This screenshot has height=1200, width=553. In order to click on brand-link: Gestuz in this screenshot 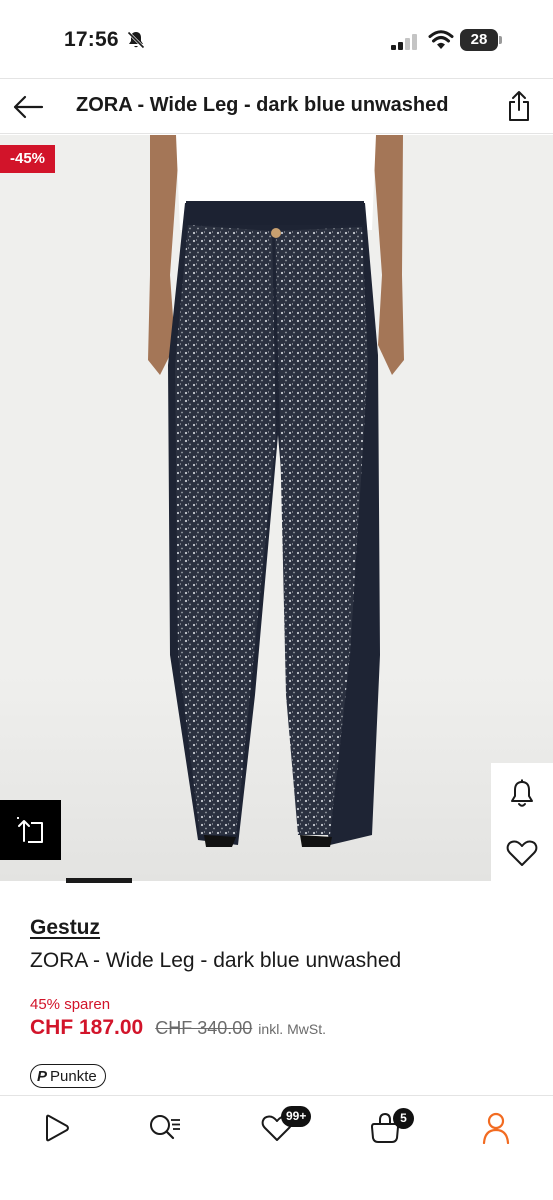, I will do `click(65, 928)`.